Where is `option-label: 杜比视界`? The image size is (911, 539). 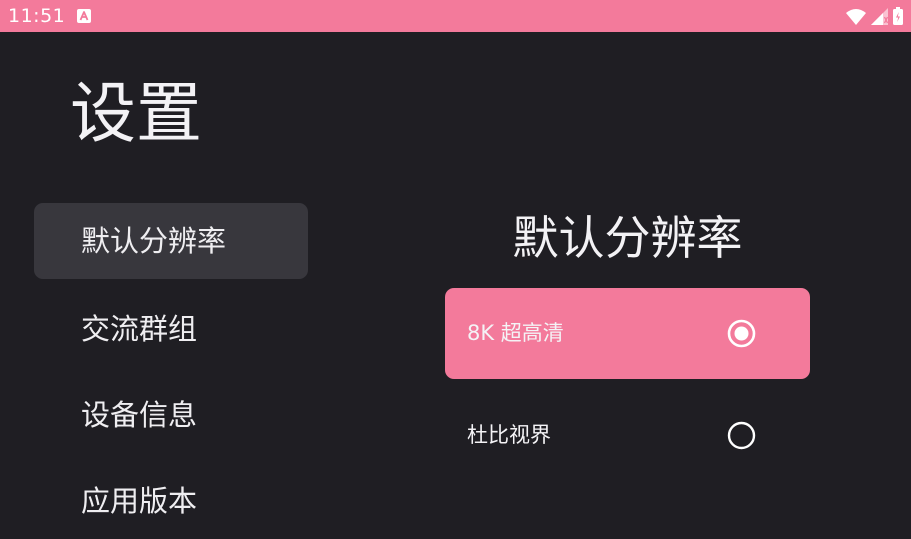 option-label: 杜比视界 is located at coordinates (509, 435).